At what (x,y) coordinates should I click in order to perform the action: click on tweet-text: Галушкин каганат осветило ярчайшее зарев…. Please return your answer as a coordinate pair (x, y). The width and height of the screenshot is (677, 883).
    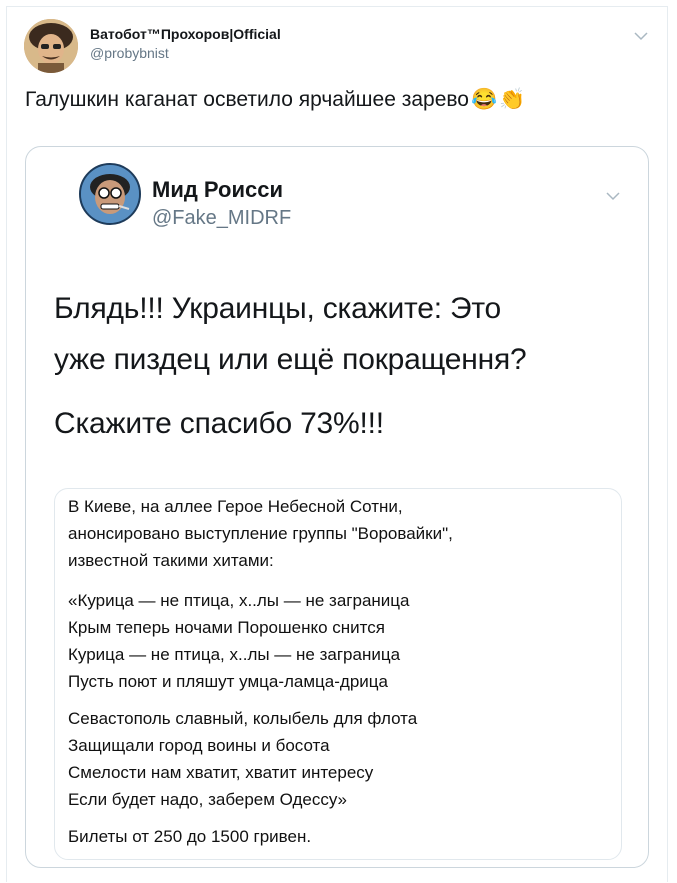
    Looking at the image, I should click on (275, 100).